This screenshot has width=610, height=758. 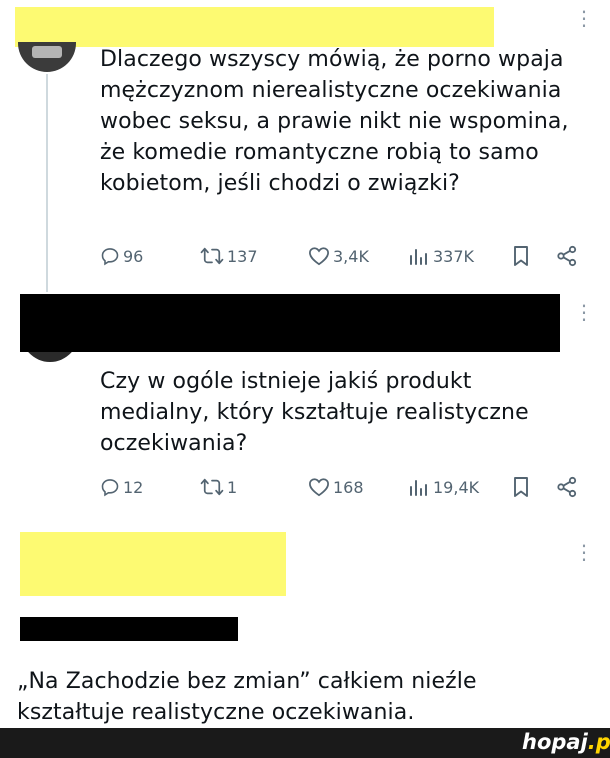 I want to click on like-button: 168, so click(x=336, y=487).